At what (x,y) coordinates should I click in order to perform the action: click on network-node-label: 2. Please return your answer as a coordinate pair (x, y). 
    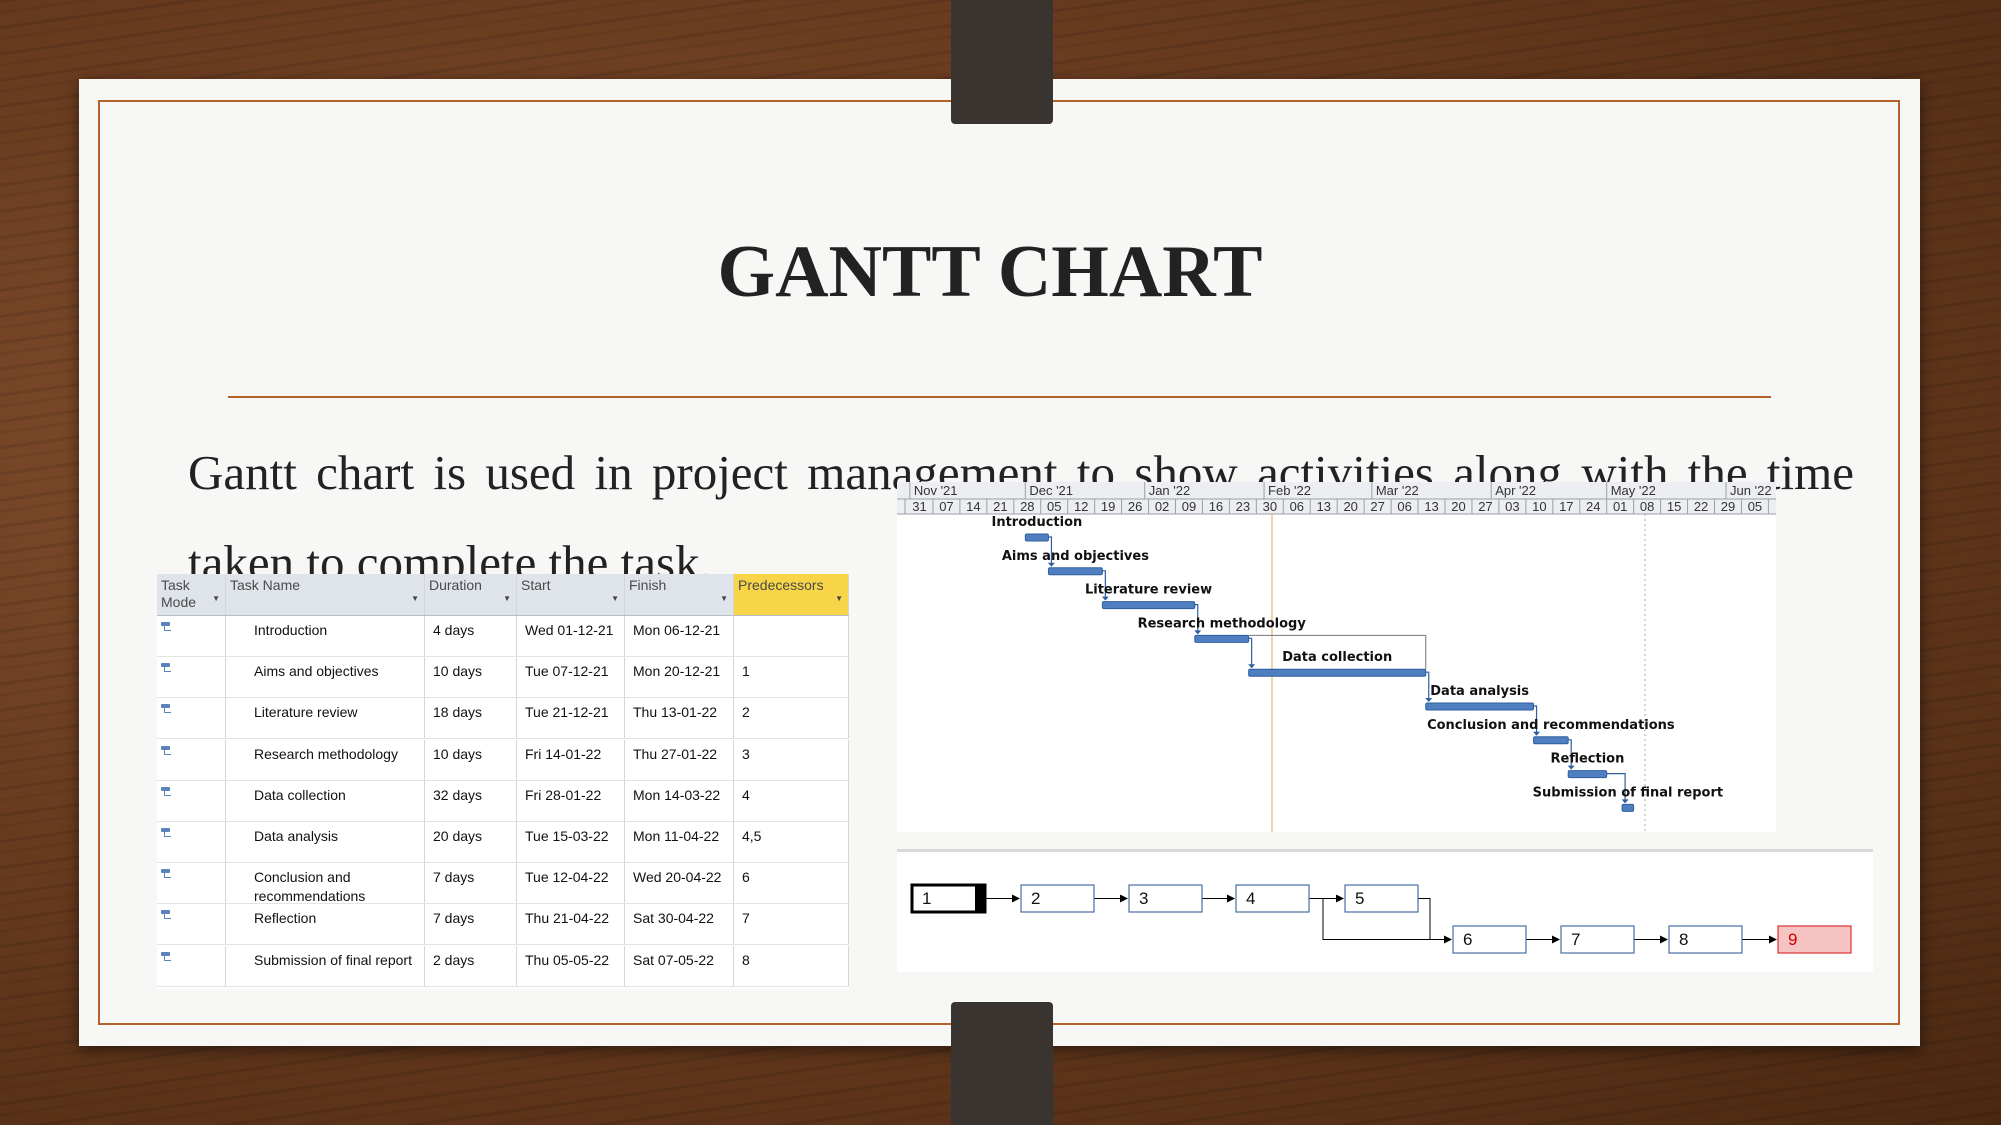
    Looking at the image, I should click on (1035, 898).